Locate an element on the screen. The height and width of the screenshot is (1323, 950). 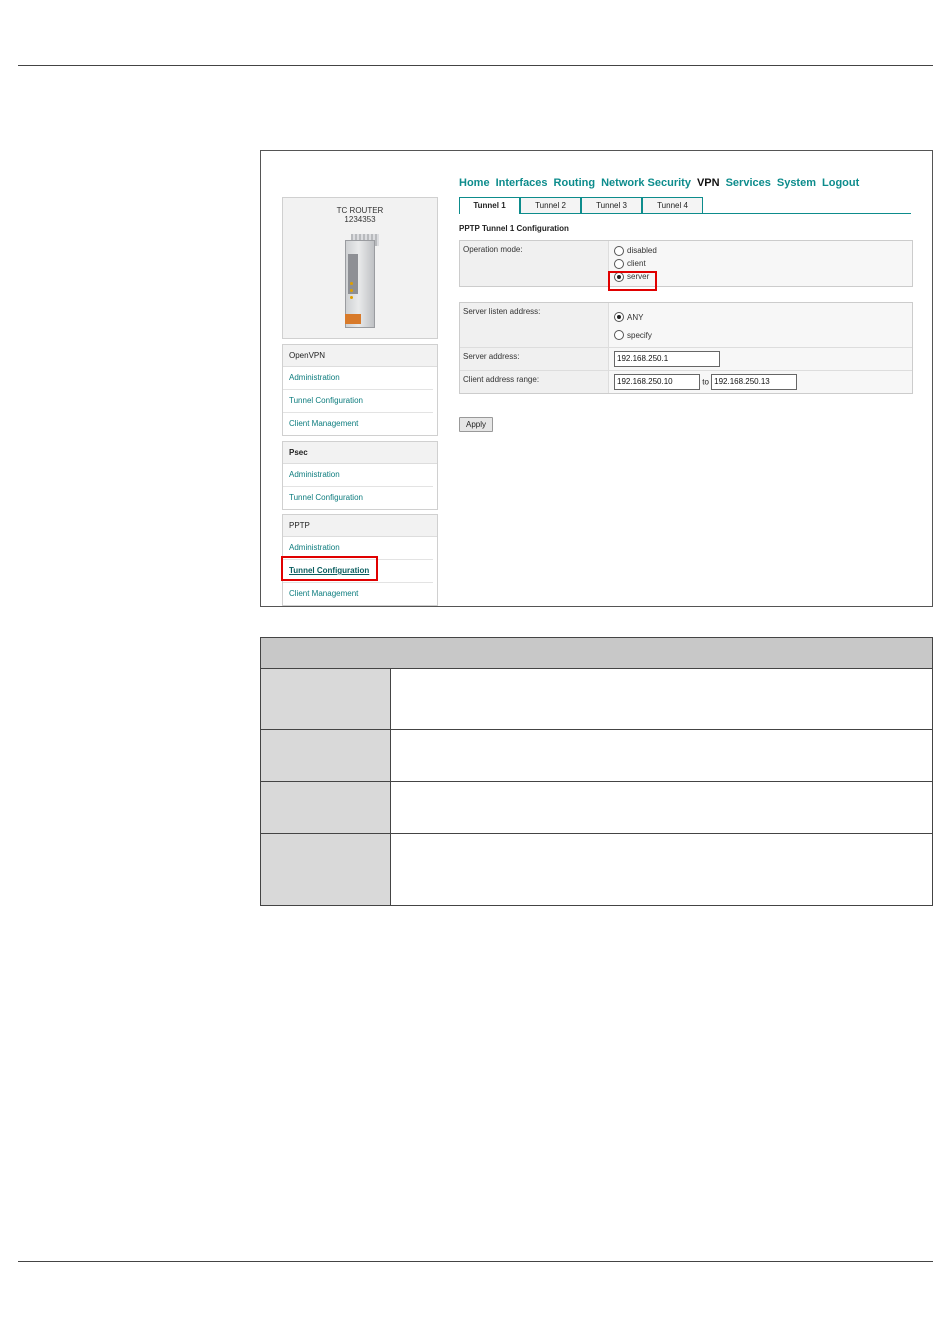
description-table is located at coordinates (596, 771).